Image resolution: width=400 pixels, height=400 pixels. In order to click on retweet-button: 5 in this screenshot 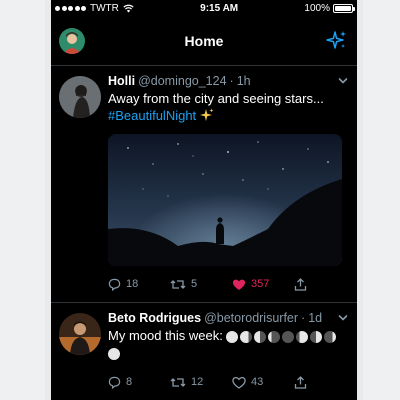, I will do `click(201, 284)`.